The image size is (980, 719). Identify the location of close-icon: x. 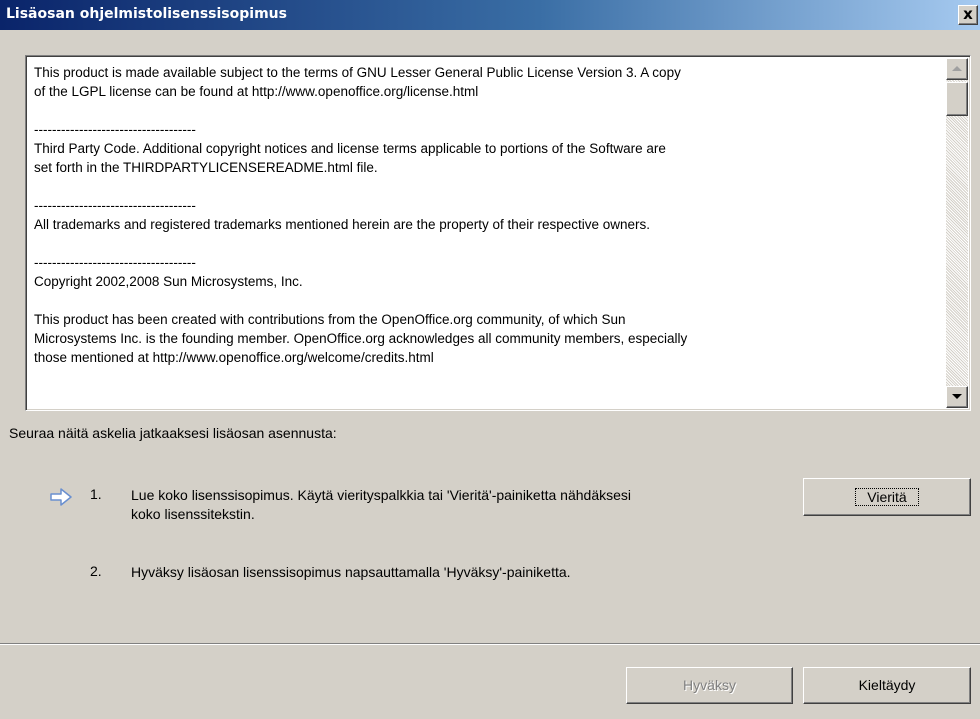
(968, 14).